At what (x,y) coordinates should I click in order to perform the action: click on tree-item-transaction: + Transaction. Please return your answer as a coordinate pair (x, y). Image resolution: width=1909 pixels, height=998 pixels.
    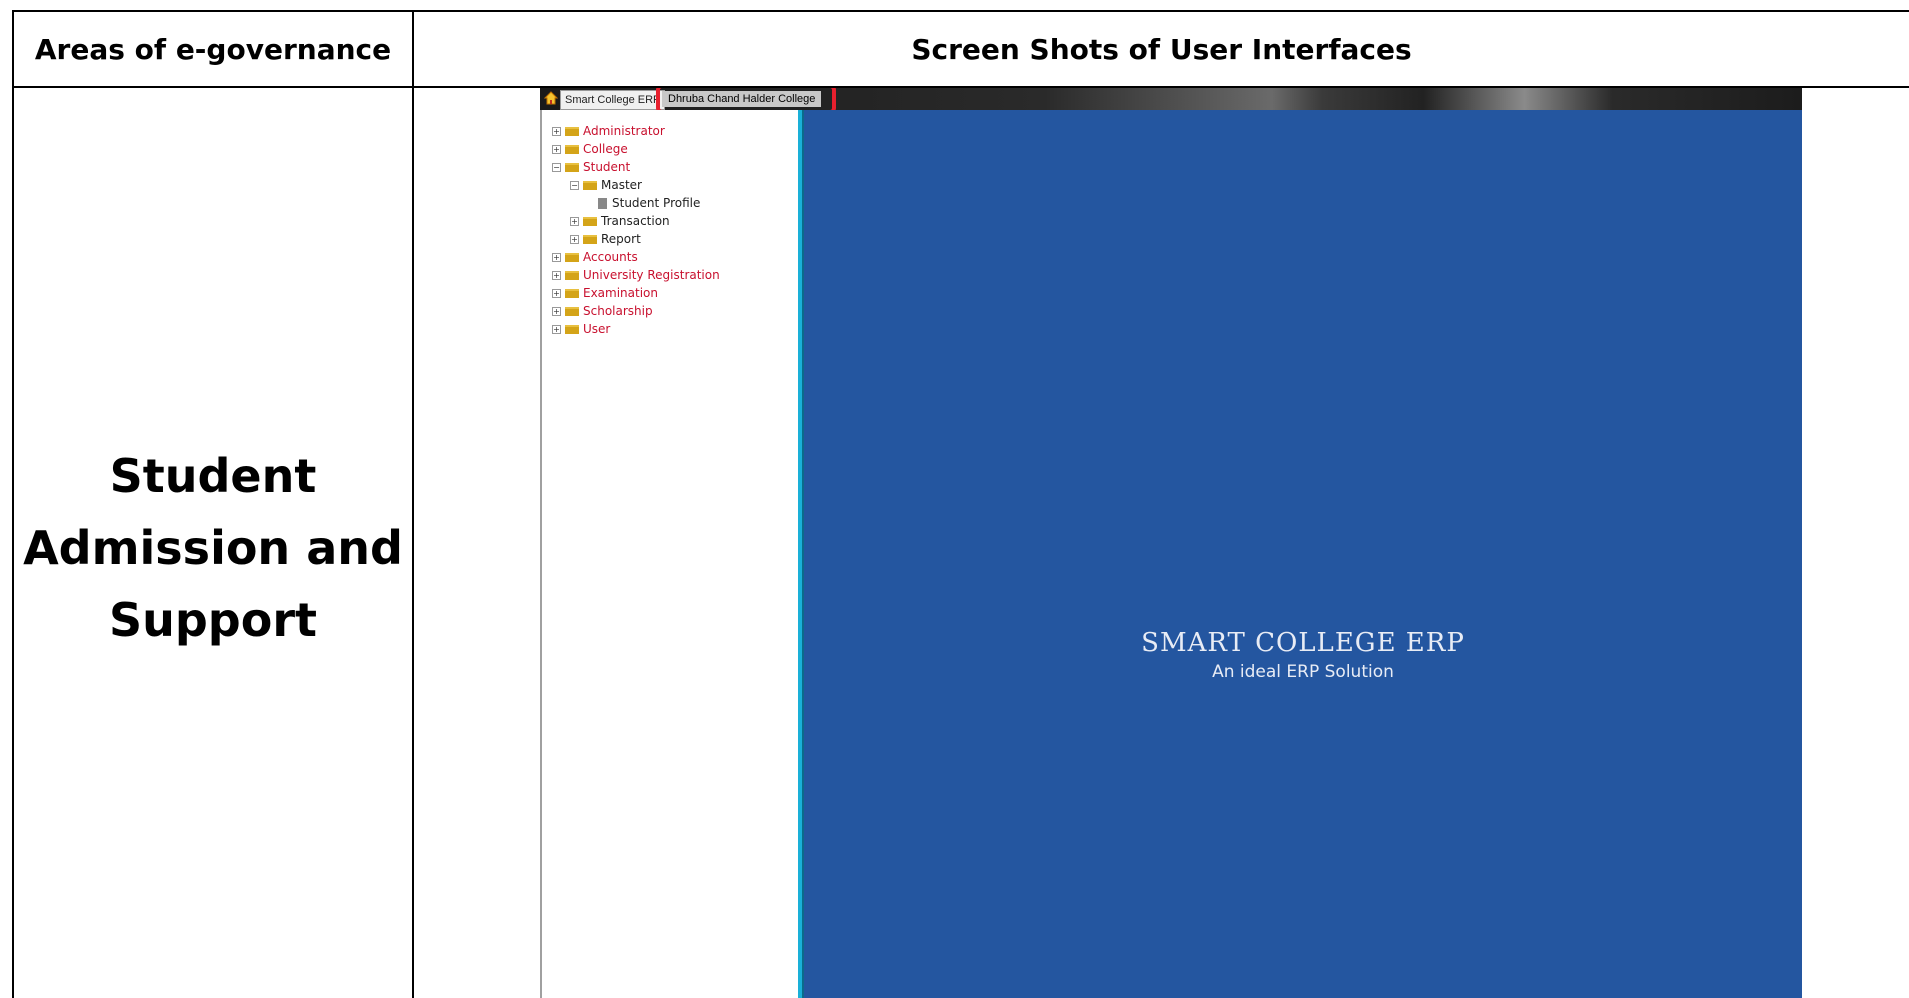
    Looking at the image, I should click on (636, 221).